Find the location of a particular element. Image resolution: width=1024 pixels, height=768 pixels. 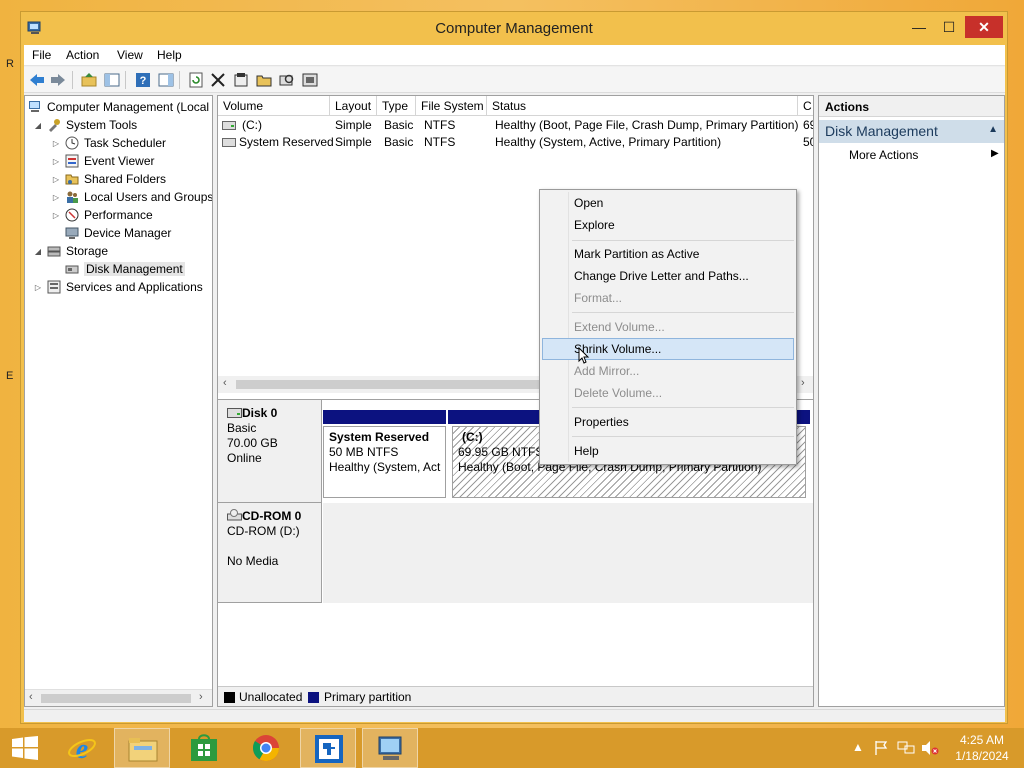

taskbar-file-explorer is located at coordinates (142, 748).